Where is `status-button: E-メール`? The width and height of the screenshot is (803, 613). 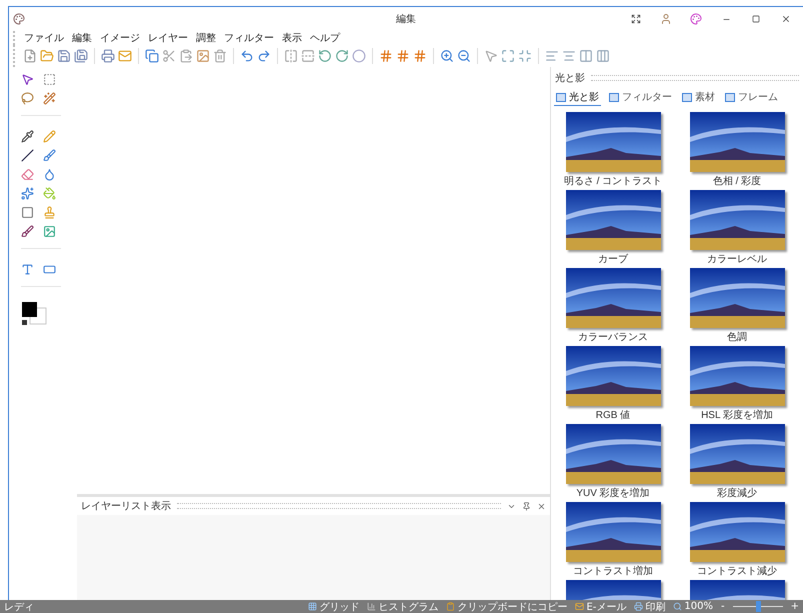 status-button: E-メール is located at coordinates (600, 606).